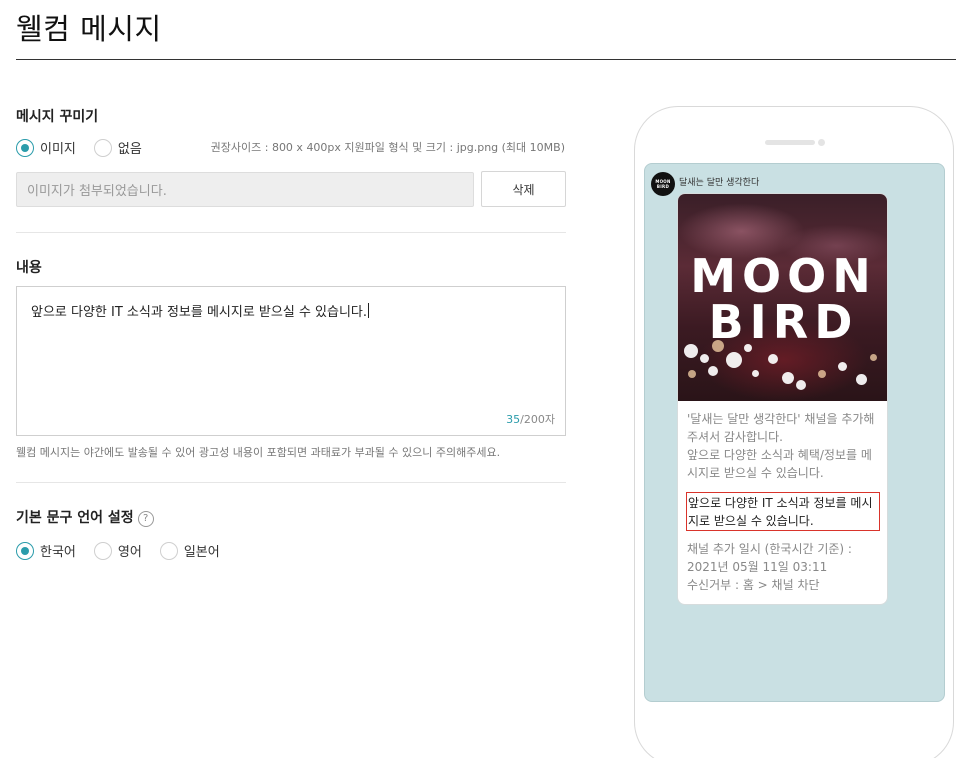  What do you see at coordinates (88, 147) in the screenshot?
I see `decoration-radio-group: 이미지 없음` at bounding box center [88, 147].